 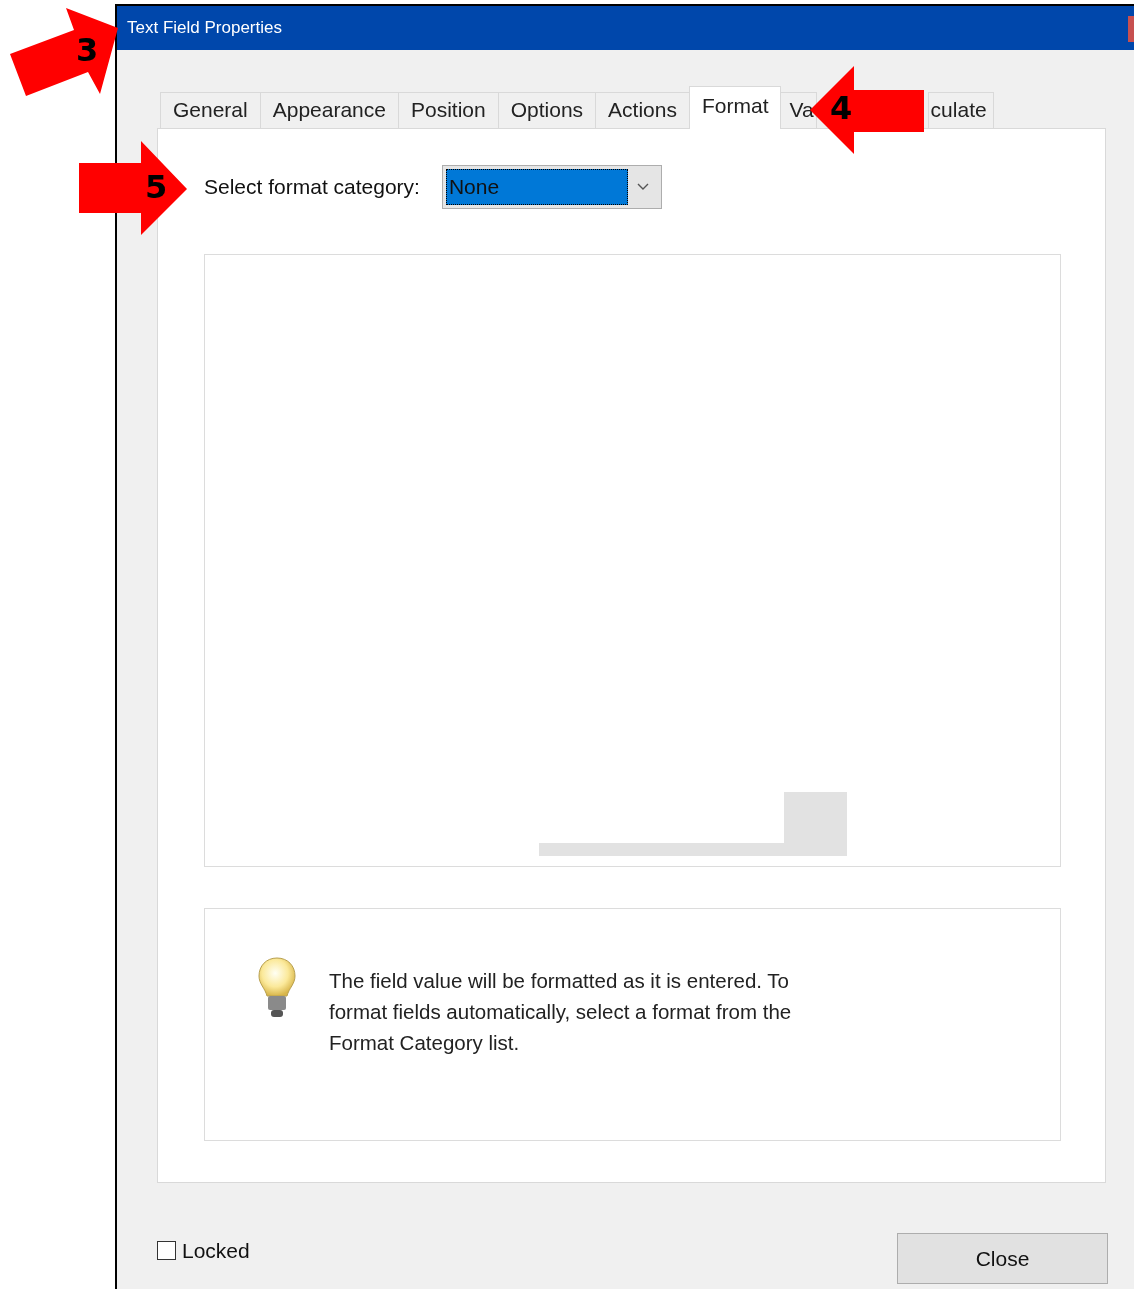 What do you see at coordinates (551, 187) in the screenshot?
I see `format-category-dropdown: None` at bounding box center [551, 187].